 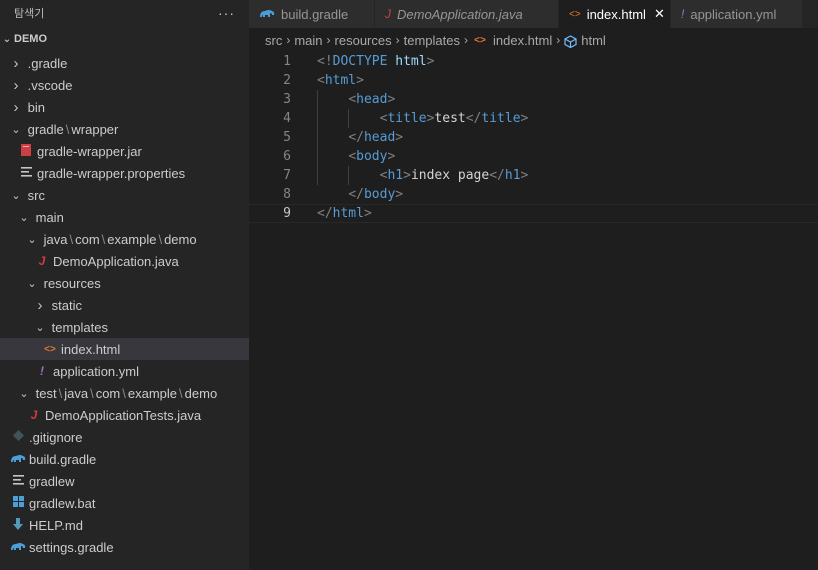 What do you see at coordinates (124, 63) in the screenshot?
I see `tree-item-gradle-folder: › .gradle` at bounding box center [124, 63].